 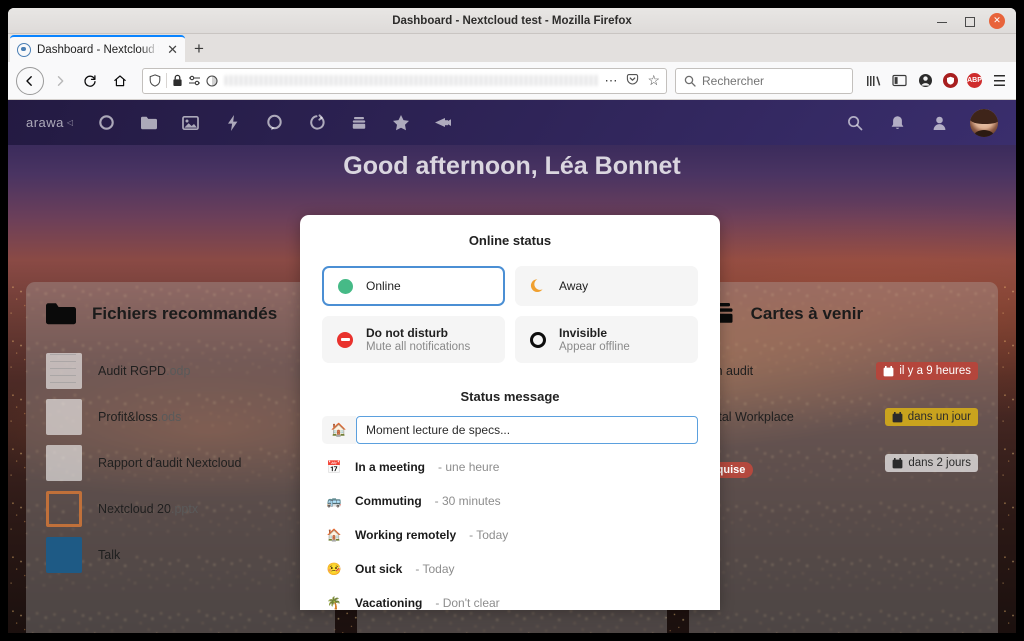 I want to click on nav-app-photos, so click(x=191, y=123).